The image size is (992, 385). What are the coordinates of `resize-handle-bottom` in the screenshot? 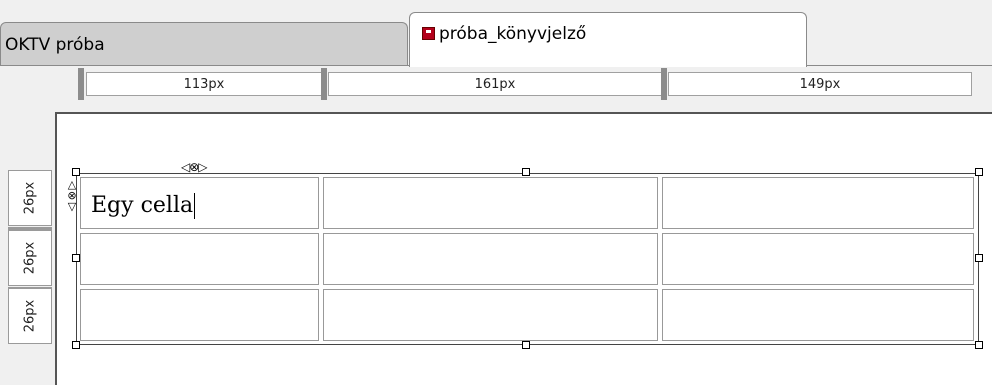 It's located at (526, 345).